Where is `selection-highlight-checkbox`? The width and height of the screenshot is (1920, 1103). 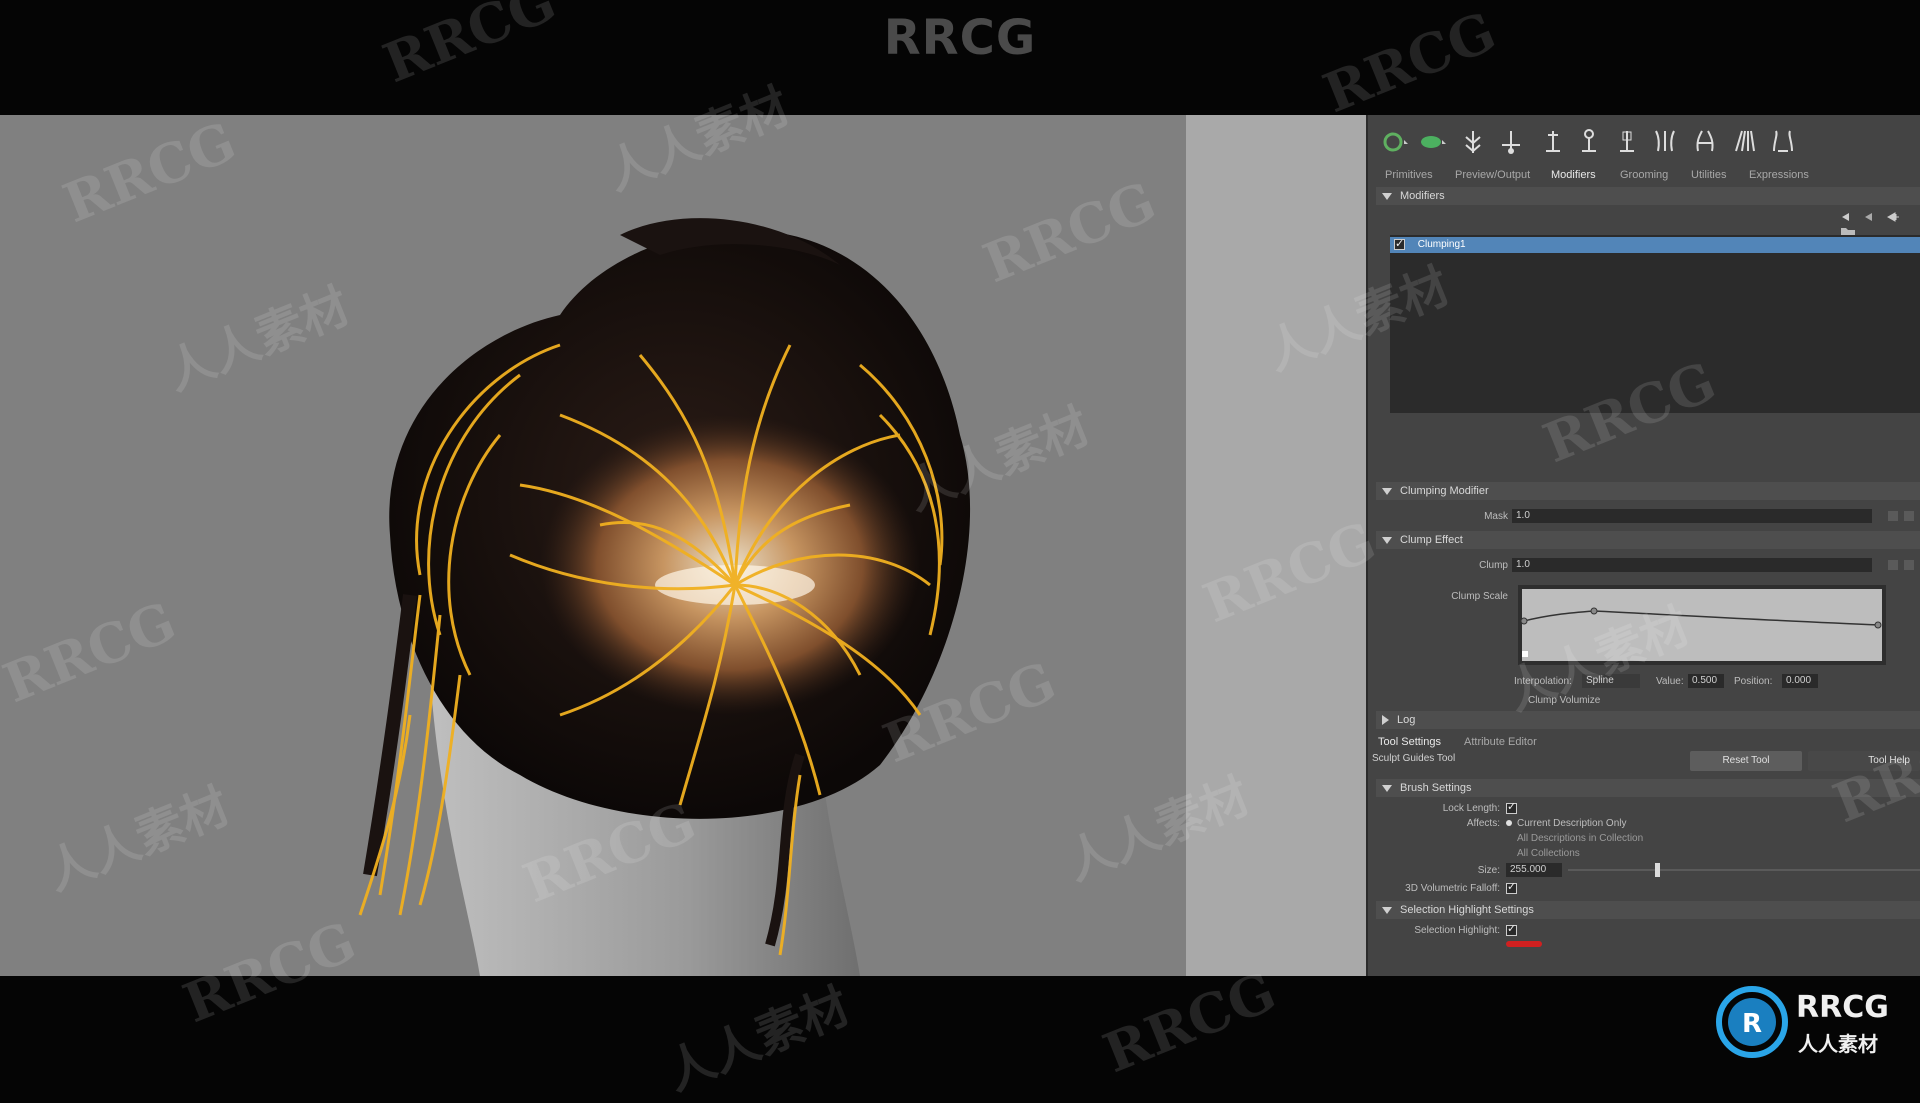
selection-highlight-checkbox is located at coordinates (1511, 929).